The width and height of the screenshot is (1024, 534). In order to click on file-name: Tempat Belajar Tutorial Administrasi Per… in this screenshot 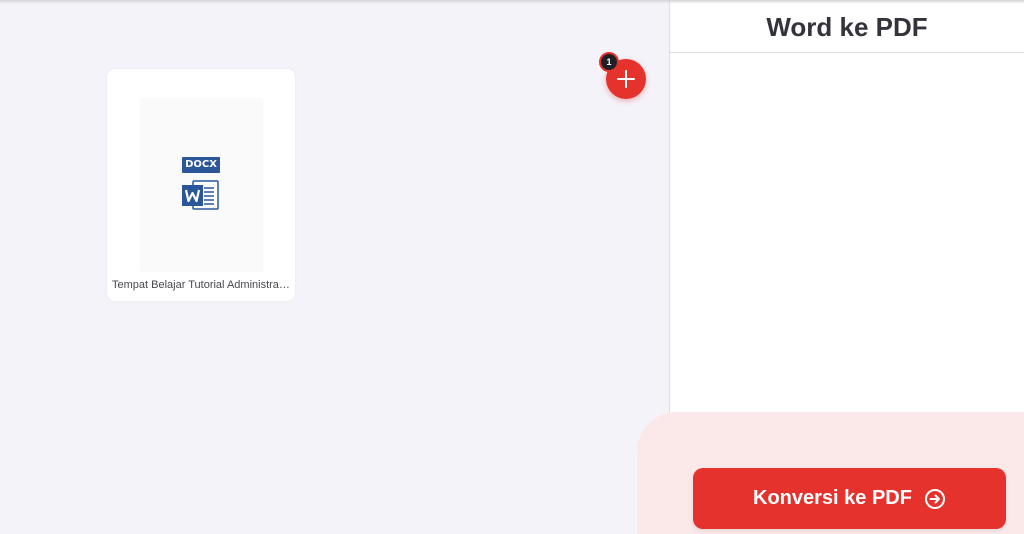, I will do `click(203, 285)`.